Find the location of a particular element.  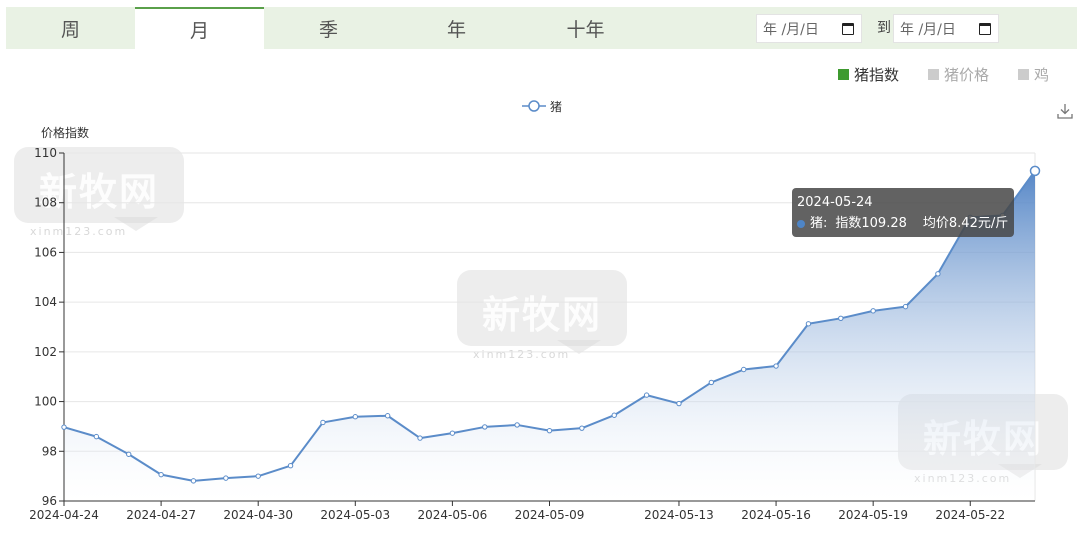

x-tick-label: 2024-05-22 is located at coordinates (970, 515).